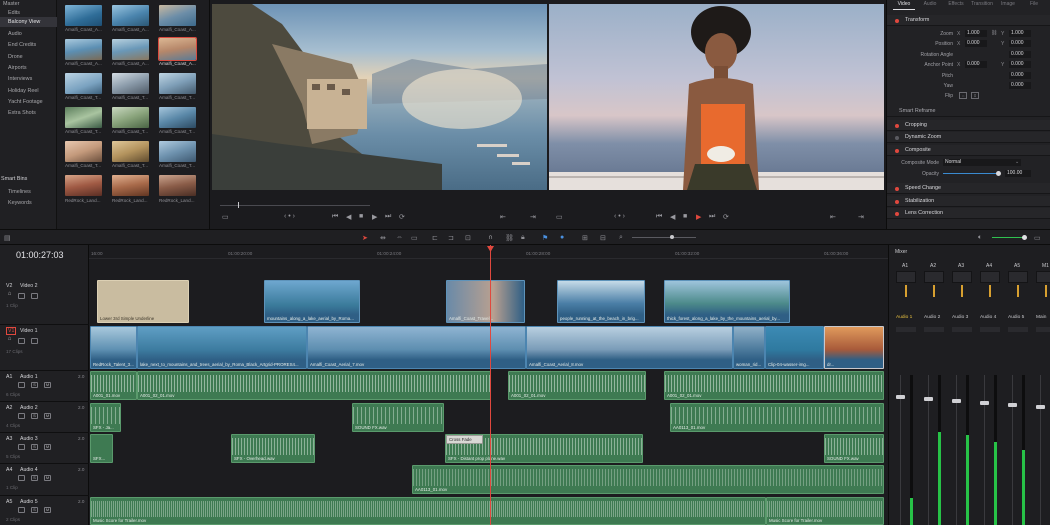  What do you see at coordinates (273, 448) in the screenshot?
I see `audio-clip: SFX - Overhead.wav` at bounding box center [273, 448].